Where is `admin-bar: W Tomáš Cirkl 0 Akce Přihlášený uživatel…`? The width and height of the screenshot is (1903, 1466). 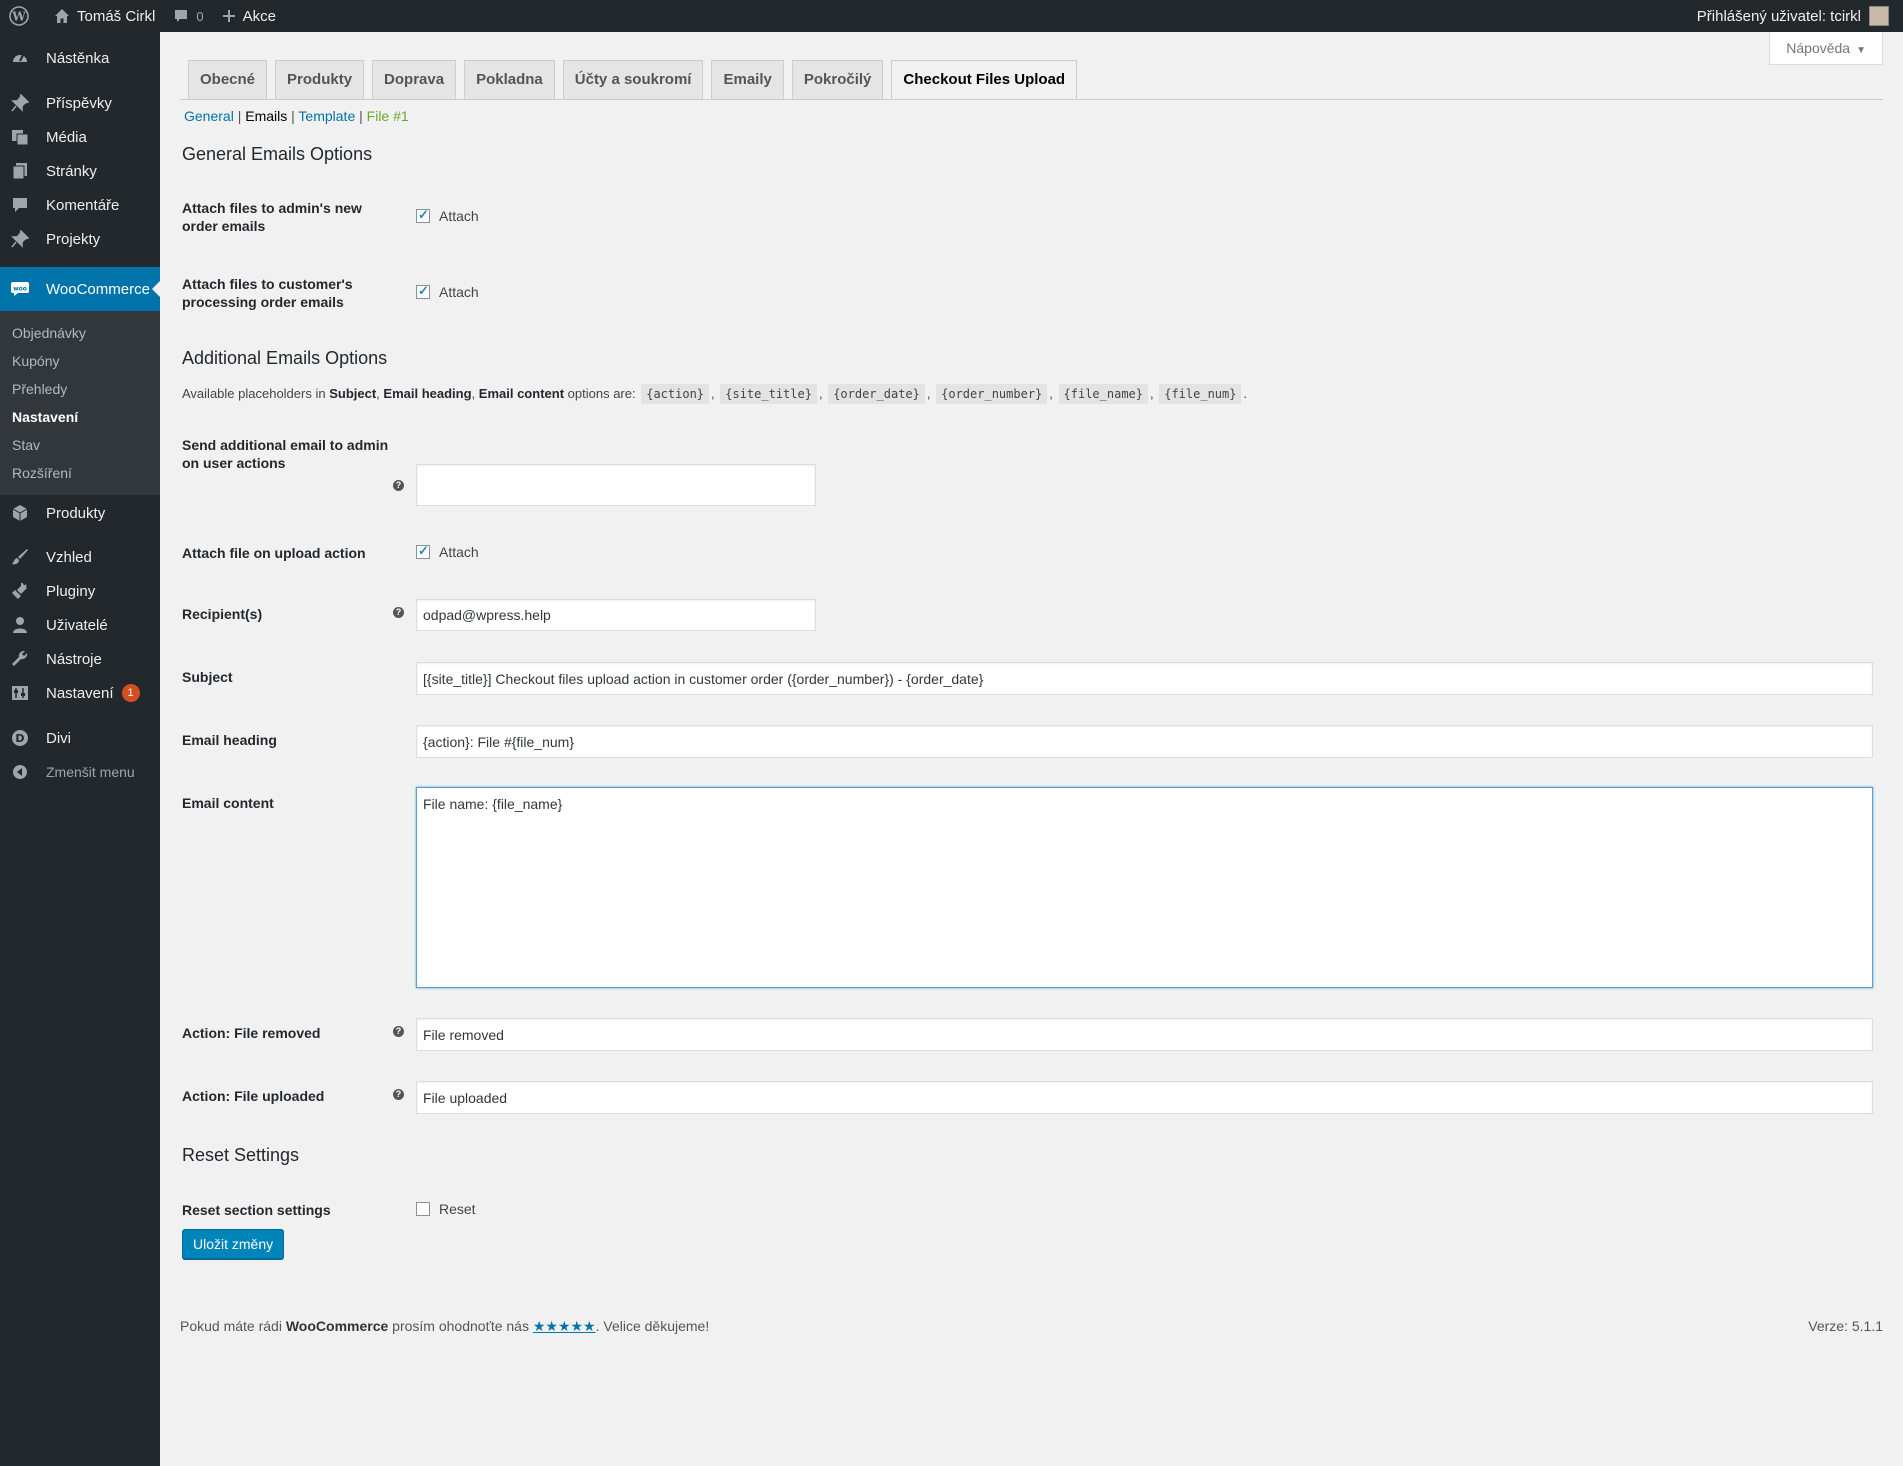
admin-bar: W Tomáš Cirkl 0 Akce Přihlášený uživatel… is located at coordinates (951, 16).